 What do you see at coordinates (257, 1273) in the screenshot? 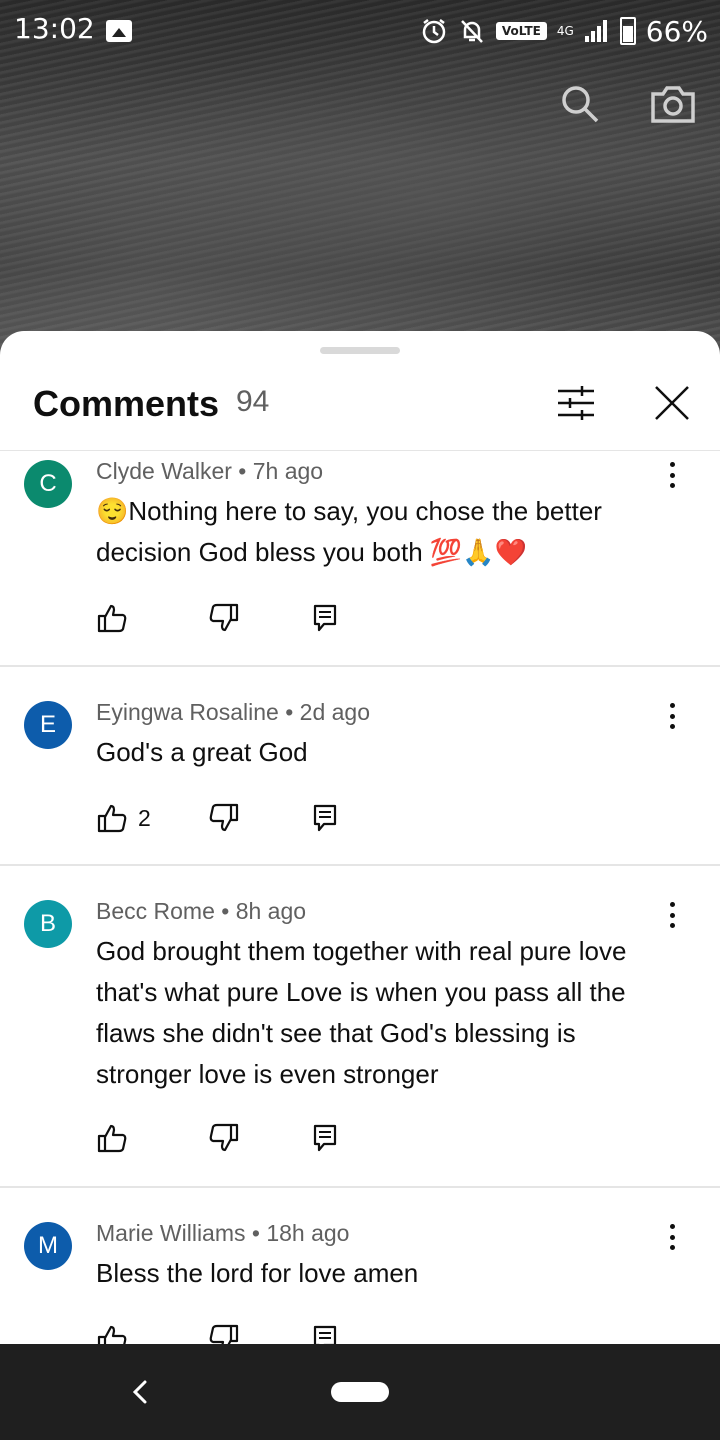
I see `comment-text: Bless the lord for love amen` at bounding box center [257, 1273].